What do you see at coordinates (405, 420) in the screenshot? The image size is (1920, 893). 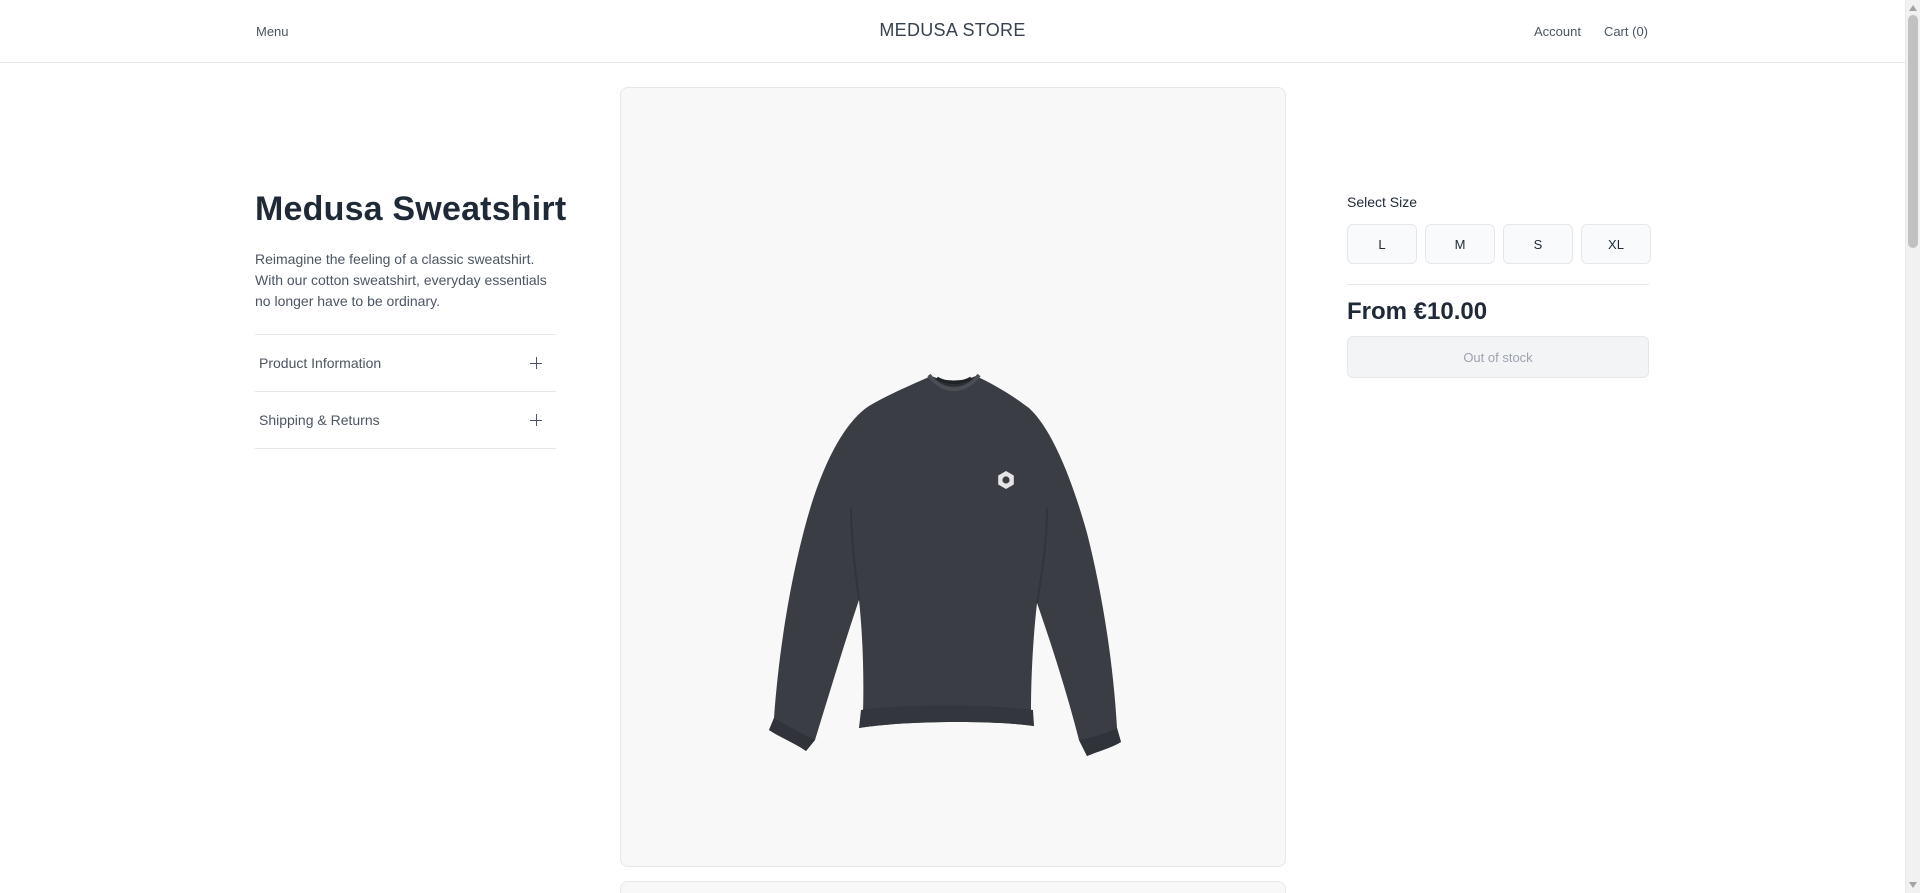 I see `accordion-shipping-returns: Shipping & Returns` at bounding box center [405, 420].